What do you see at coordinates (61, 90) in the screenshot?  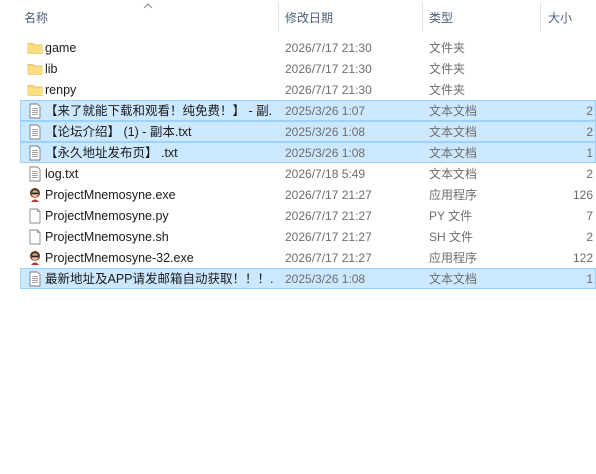 I see `file-name: renpy` at bounding box center [61, 90].